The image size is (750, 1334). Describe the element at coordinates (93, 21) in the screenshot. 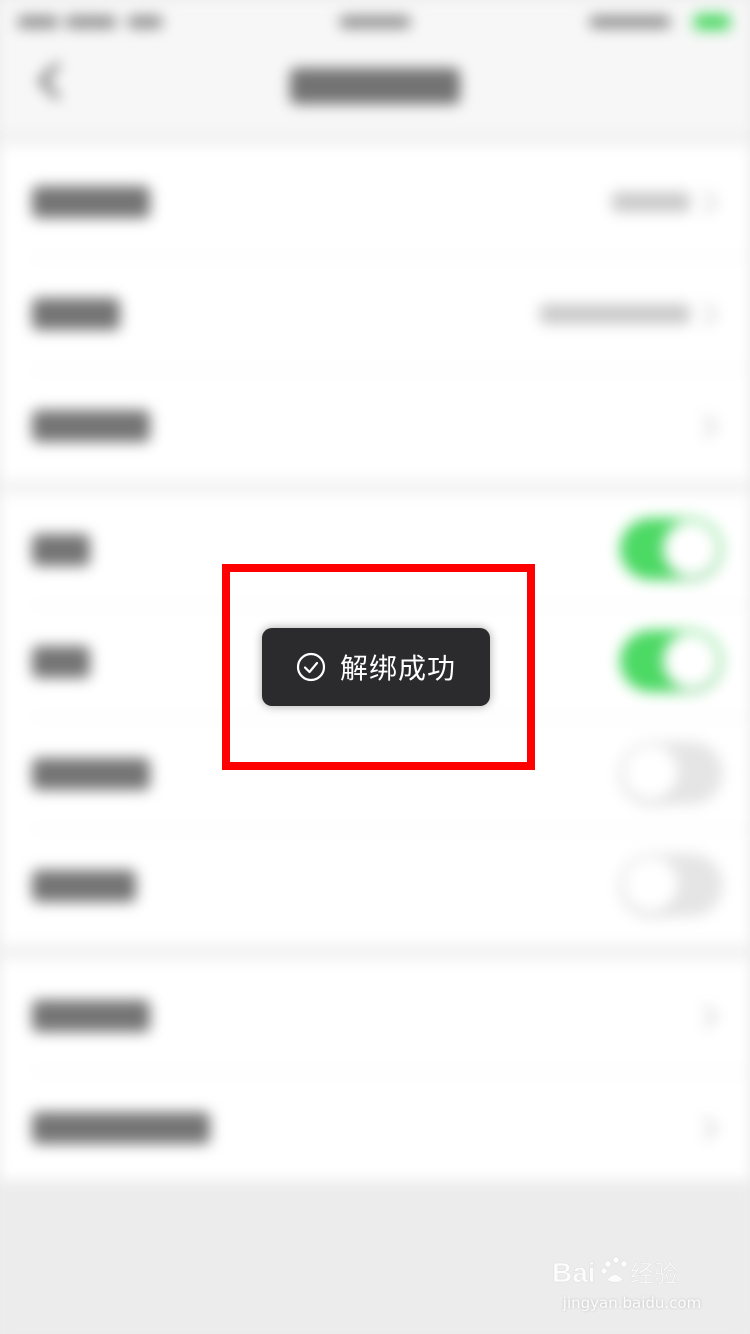

I see `signal-indicator` at that location.